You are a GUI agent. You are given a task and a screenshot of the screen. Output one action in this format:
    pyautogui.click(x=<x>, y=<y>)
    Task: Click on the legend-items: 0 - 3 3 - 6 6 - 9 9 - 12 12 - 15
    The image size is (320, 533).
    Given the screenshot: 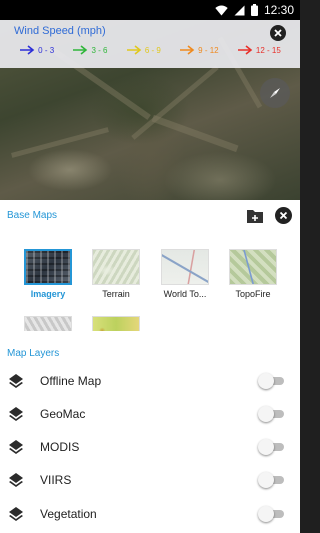 What is the action you would take?
    pyautogui.click(x=150, y=50)
    